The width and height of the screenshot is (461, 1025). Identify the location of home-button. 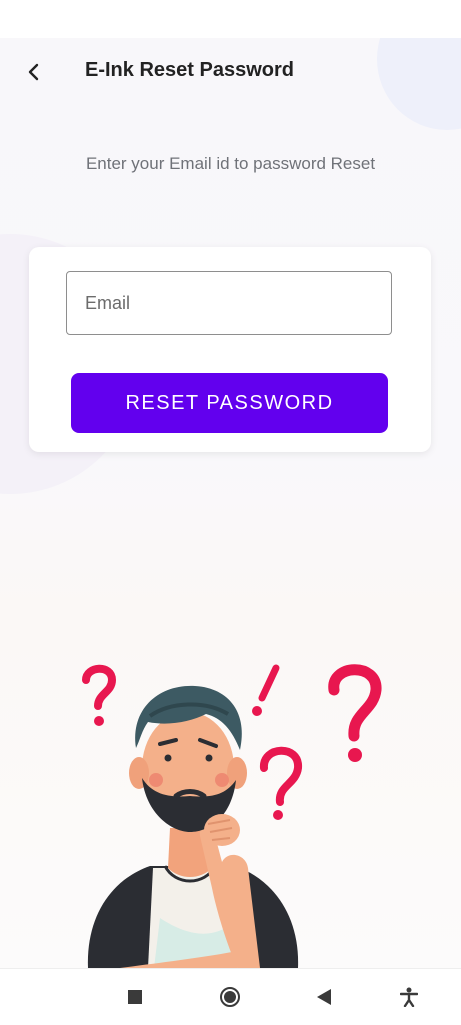
(230, 997).